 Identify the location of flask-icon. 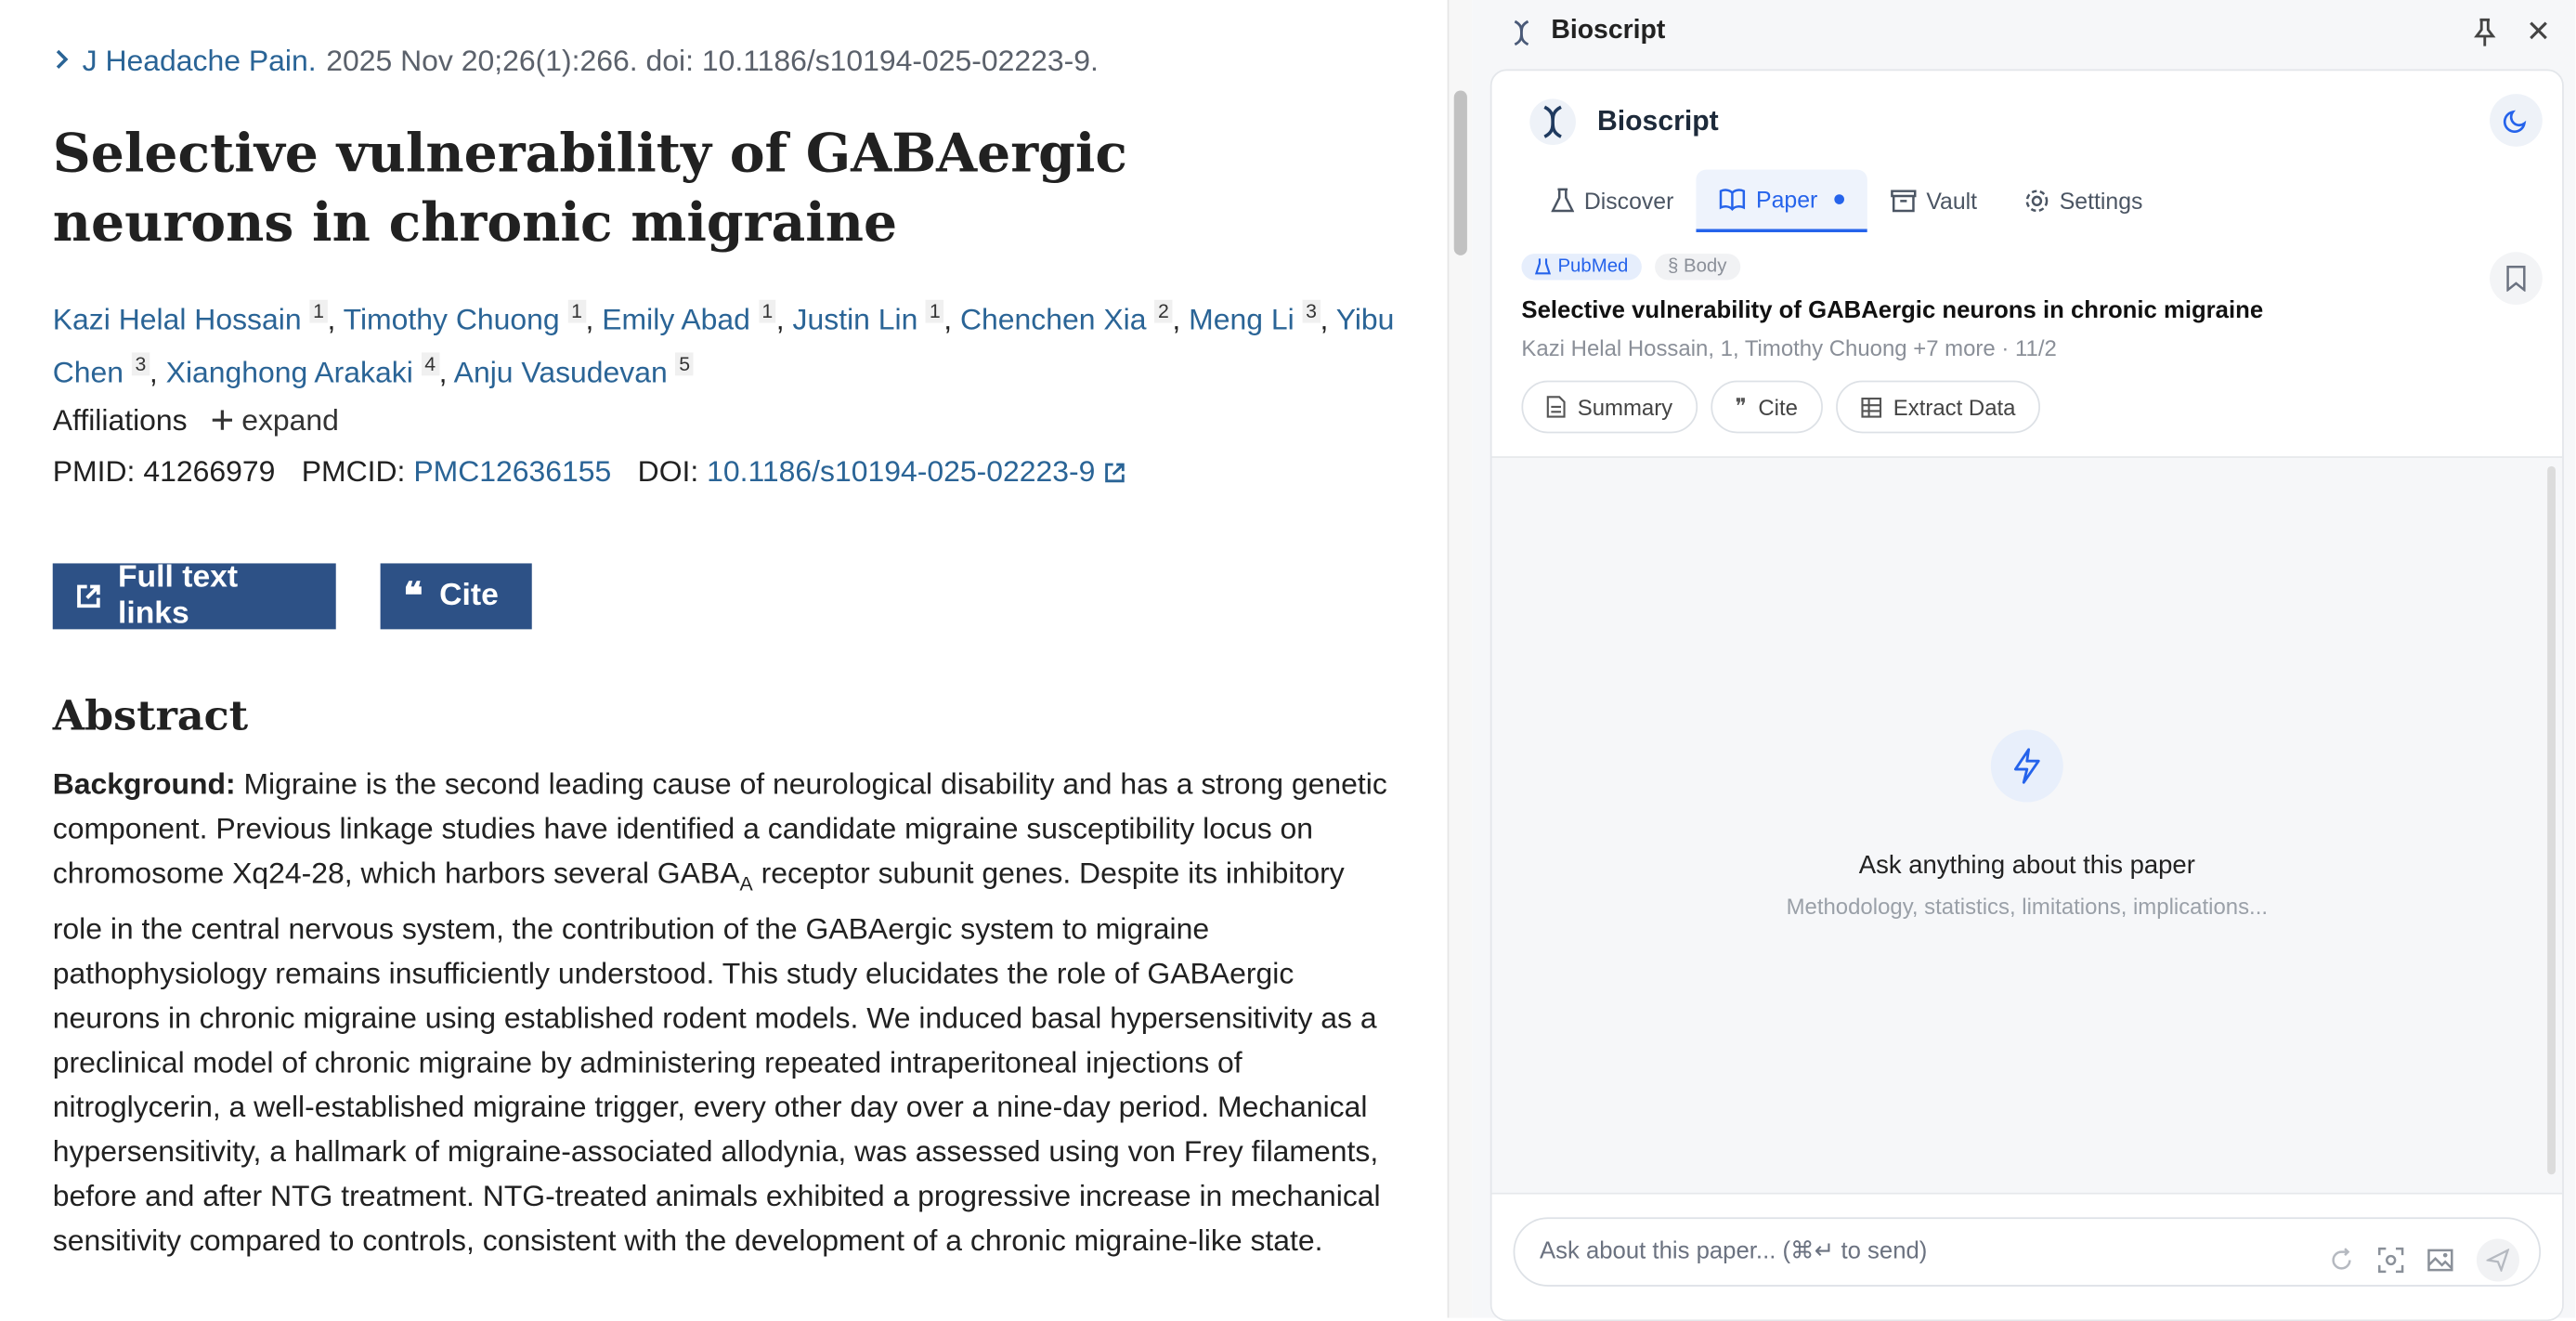
(1563, 200).